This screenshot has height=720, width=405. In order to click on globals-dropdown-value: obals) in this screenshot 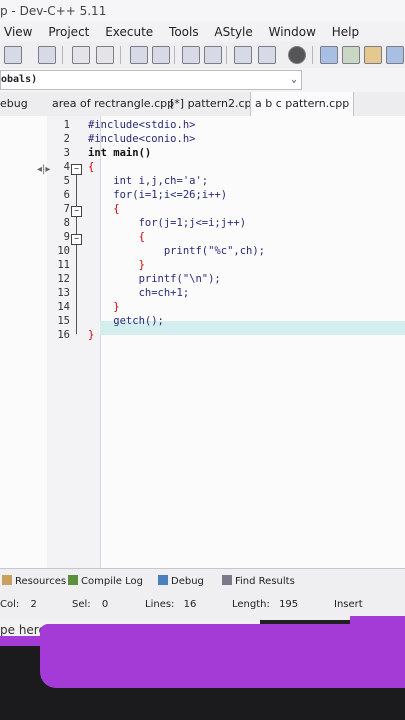, I will do `click(19, 79)`.